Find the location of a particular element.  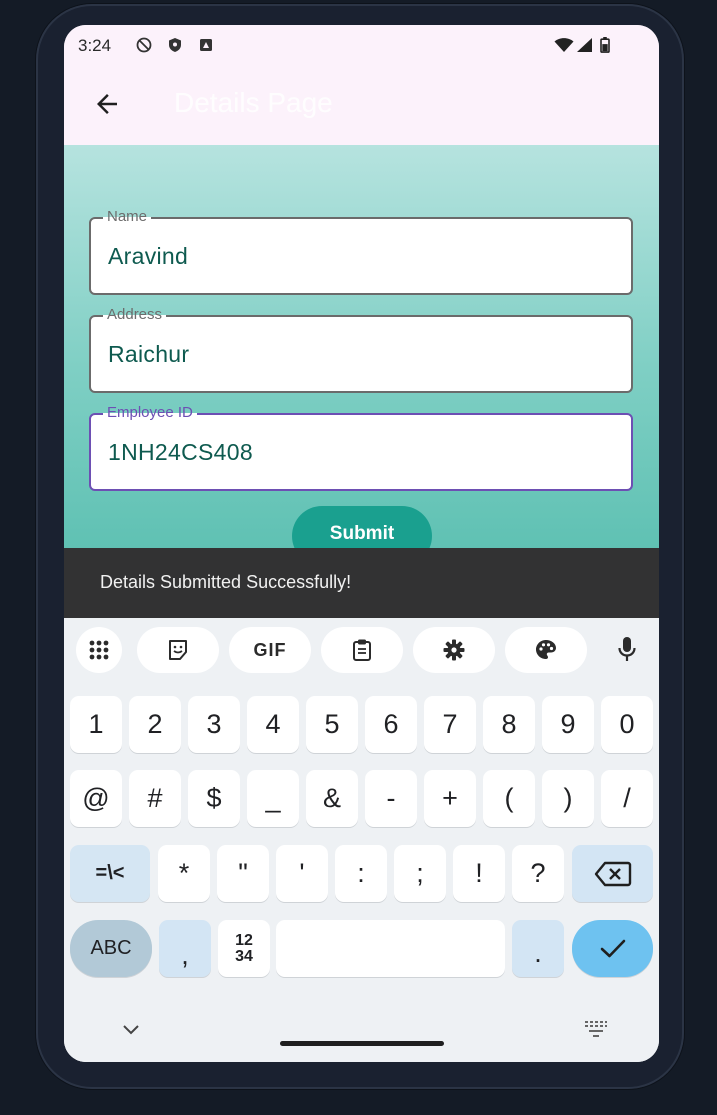

key-5: 5 is located at coordinates (332, 724).